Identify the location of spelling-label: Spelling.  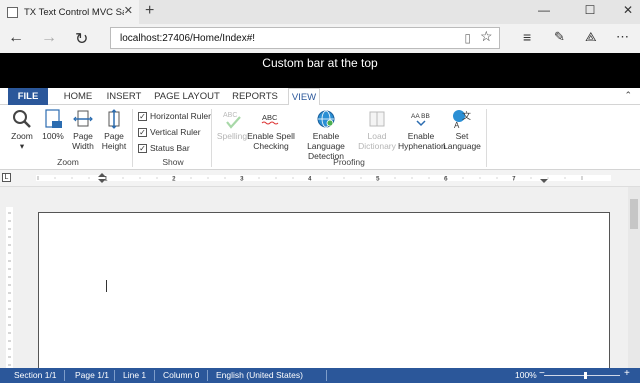
(232, 136).